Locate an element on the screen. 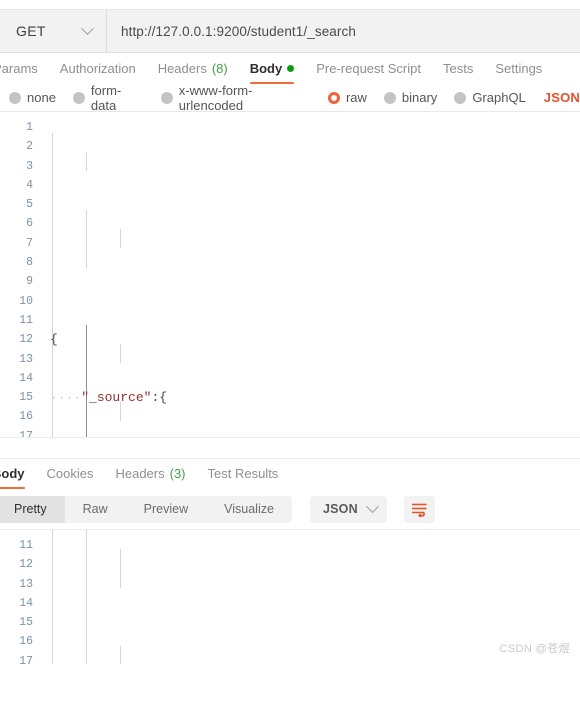  body-type-raw: raw is located at coordinates (347, 97).